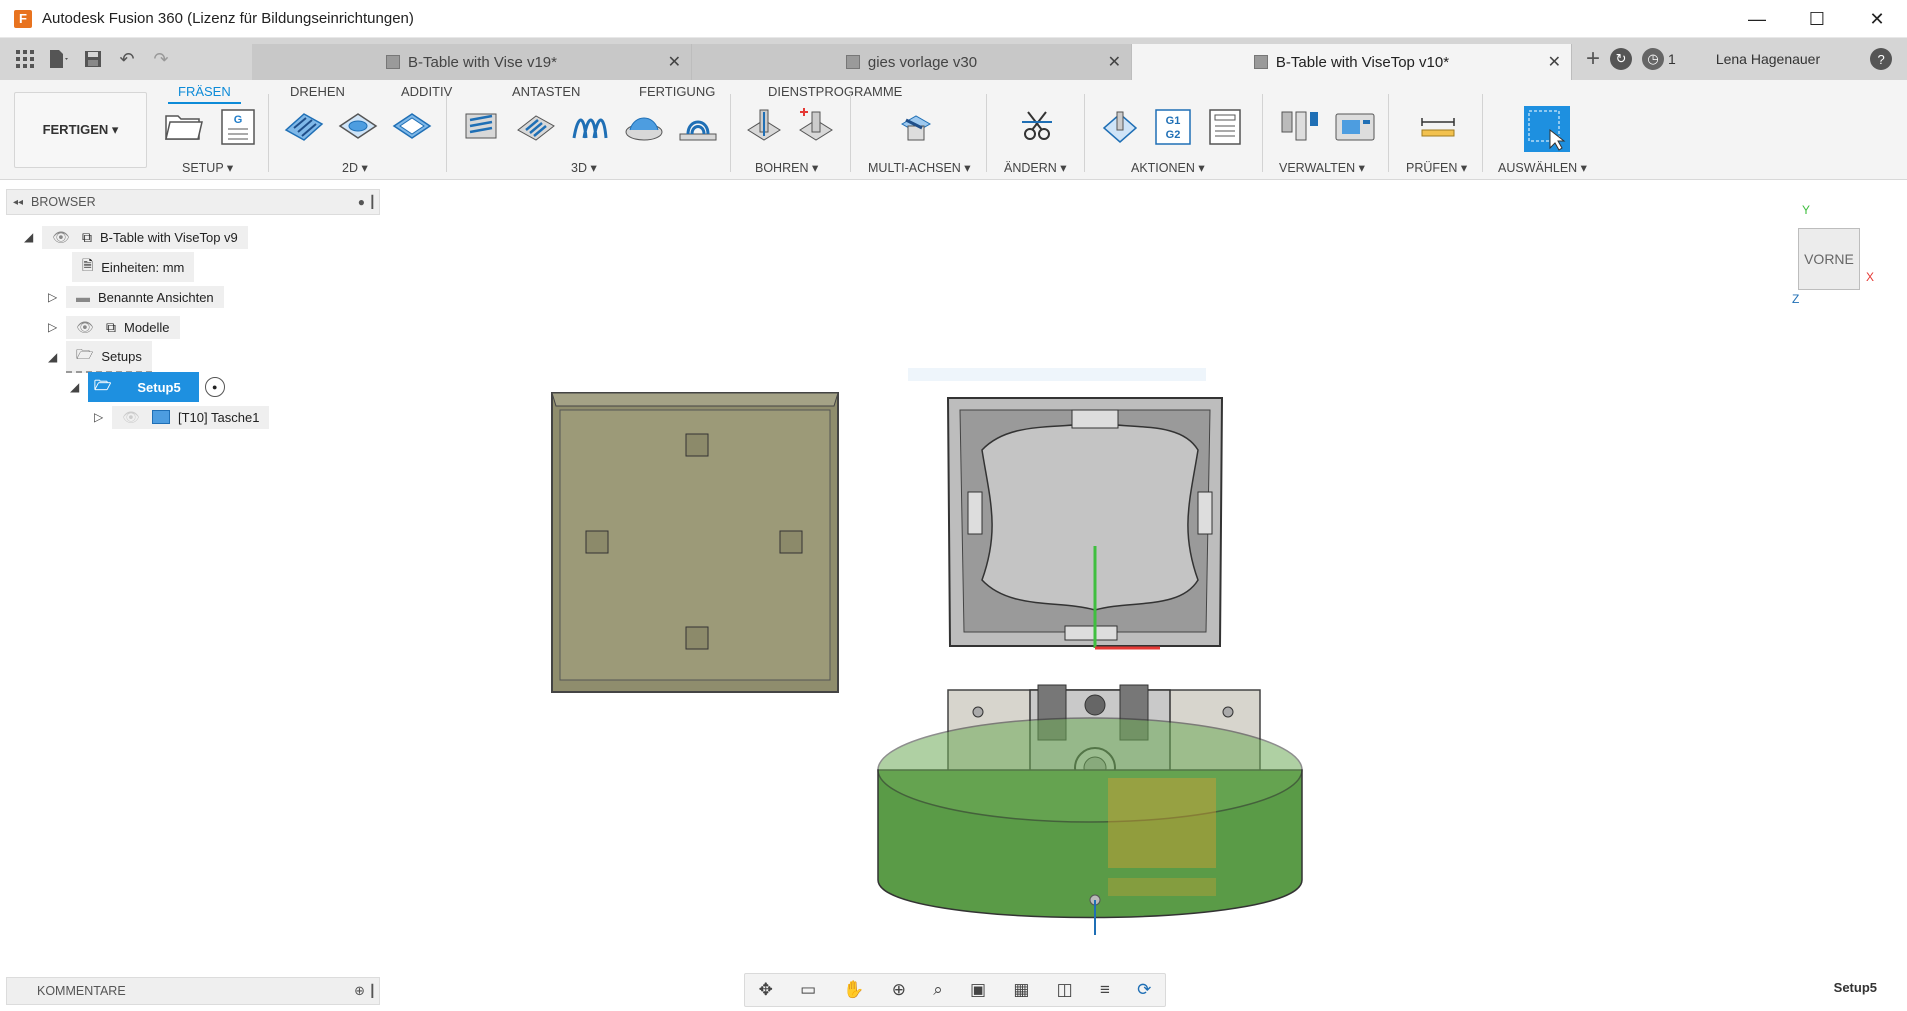  Describe the element at coordinates (193, 202) in the screenshot. I see `browser-panel-header: ◂◂ BROWSER ● ┃` at that location.